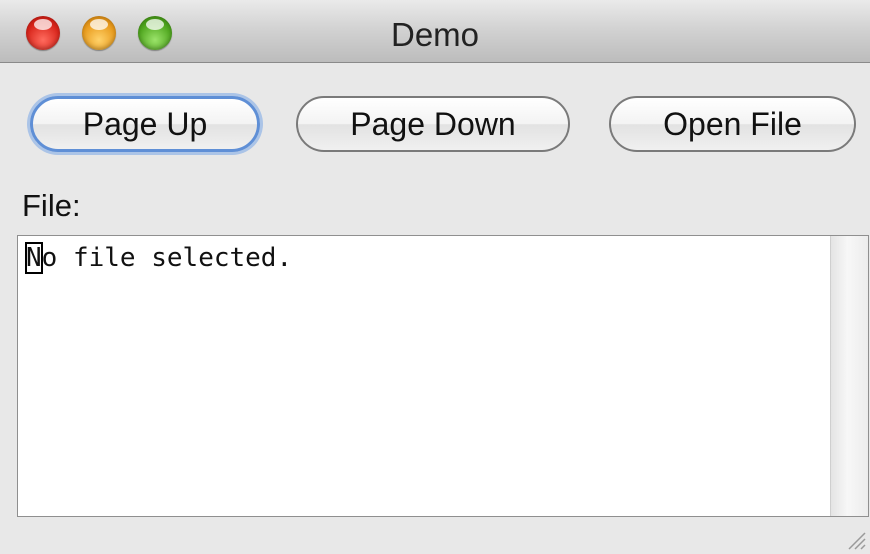  Describe the element at coordinates (145, 124) in the screenshot. I see `page-up-button: Page Up` at that location.